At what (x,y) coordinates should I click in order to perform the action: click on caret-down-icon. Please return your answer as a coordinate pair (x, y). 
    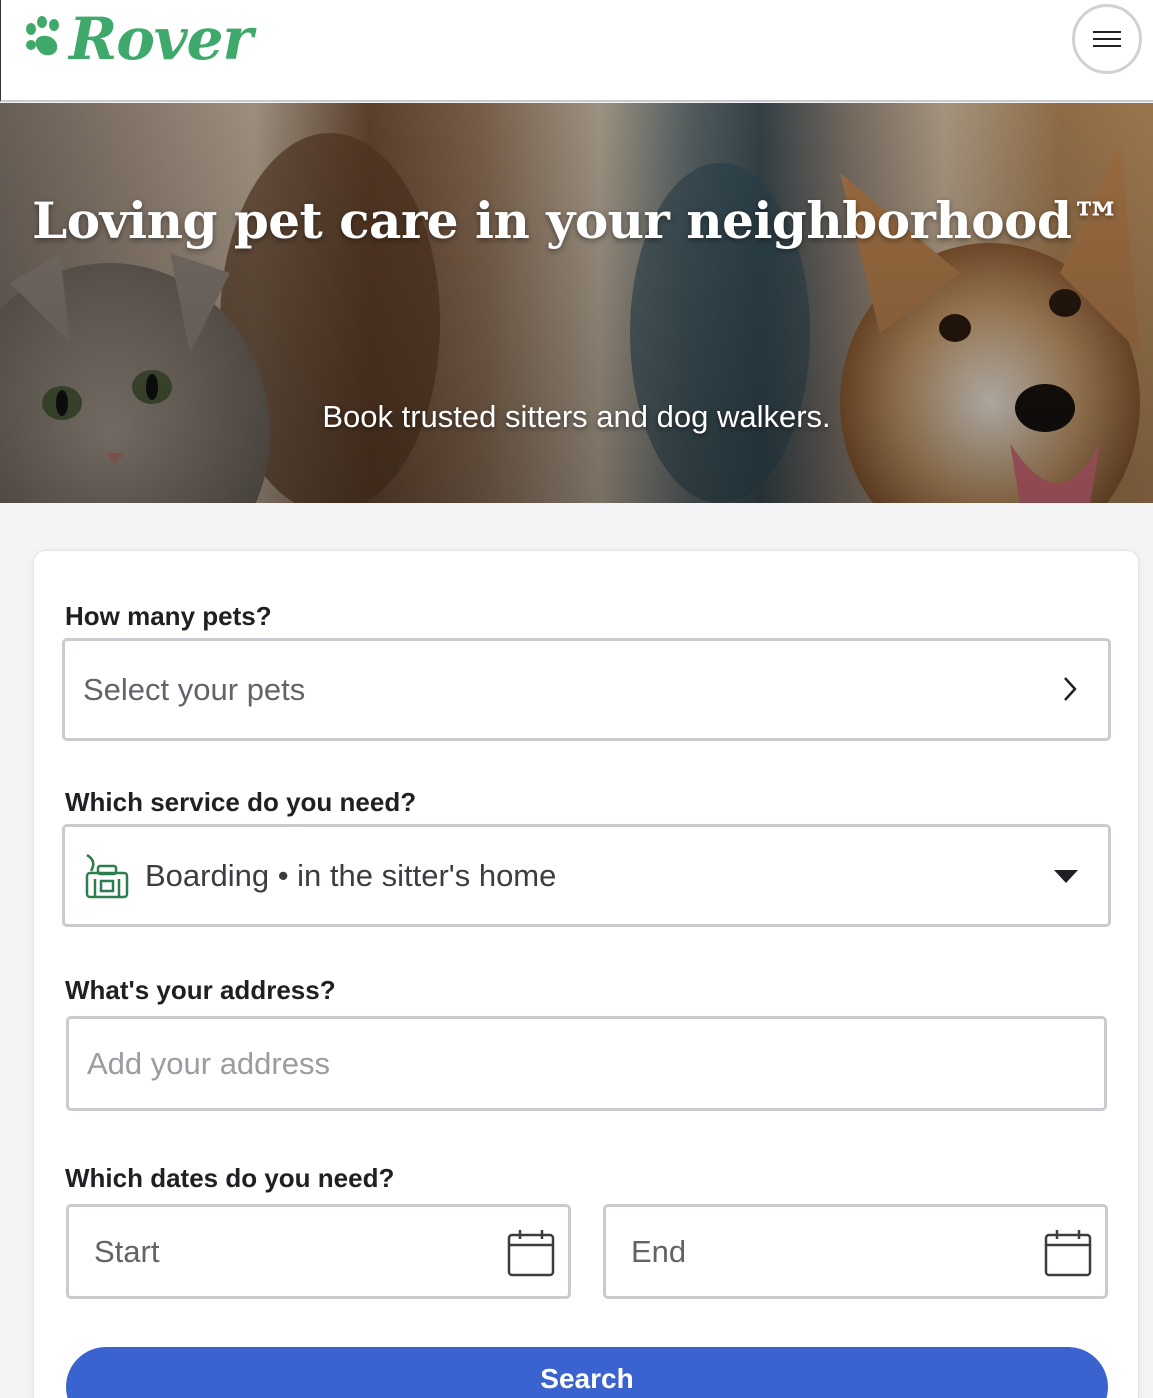
    Looking at the image, I should click on (1066, 876).